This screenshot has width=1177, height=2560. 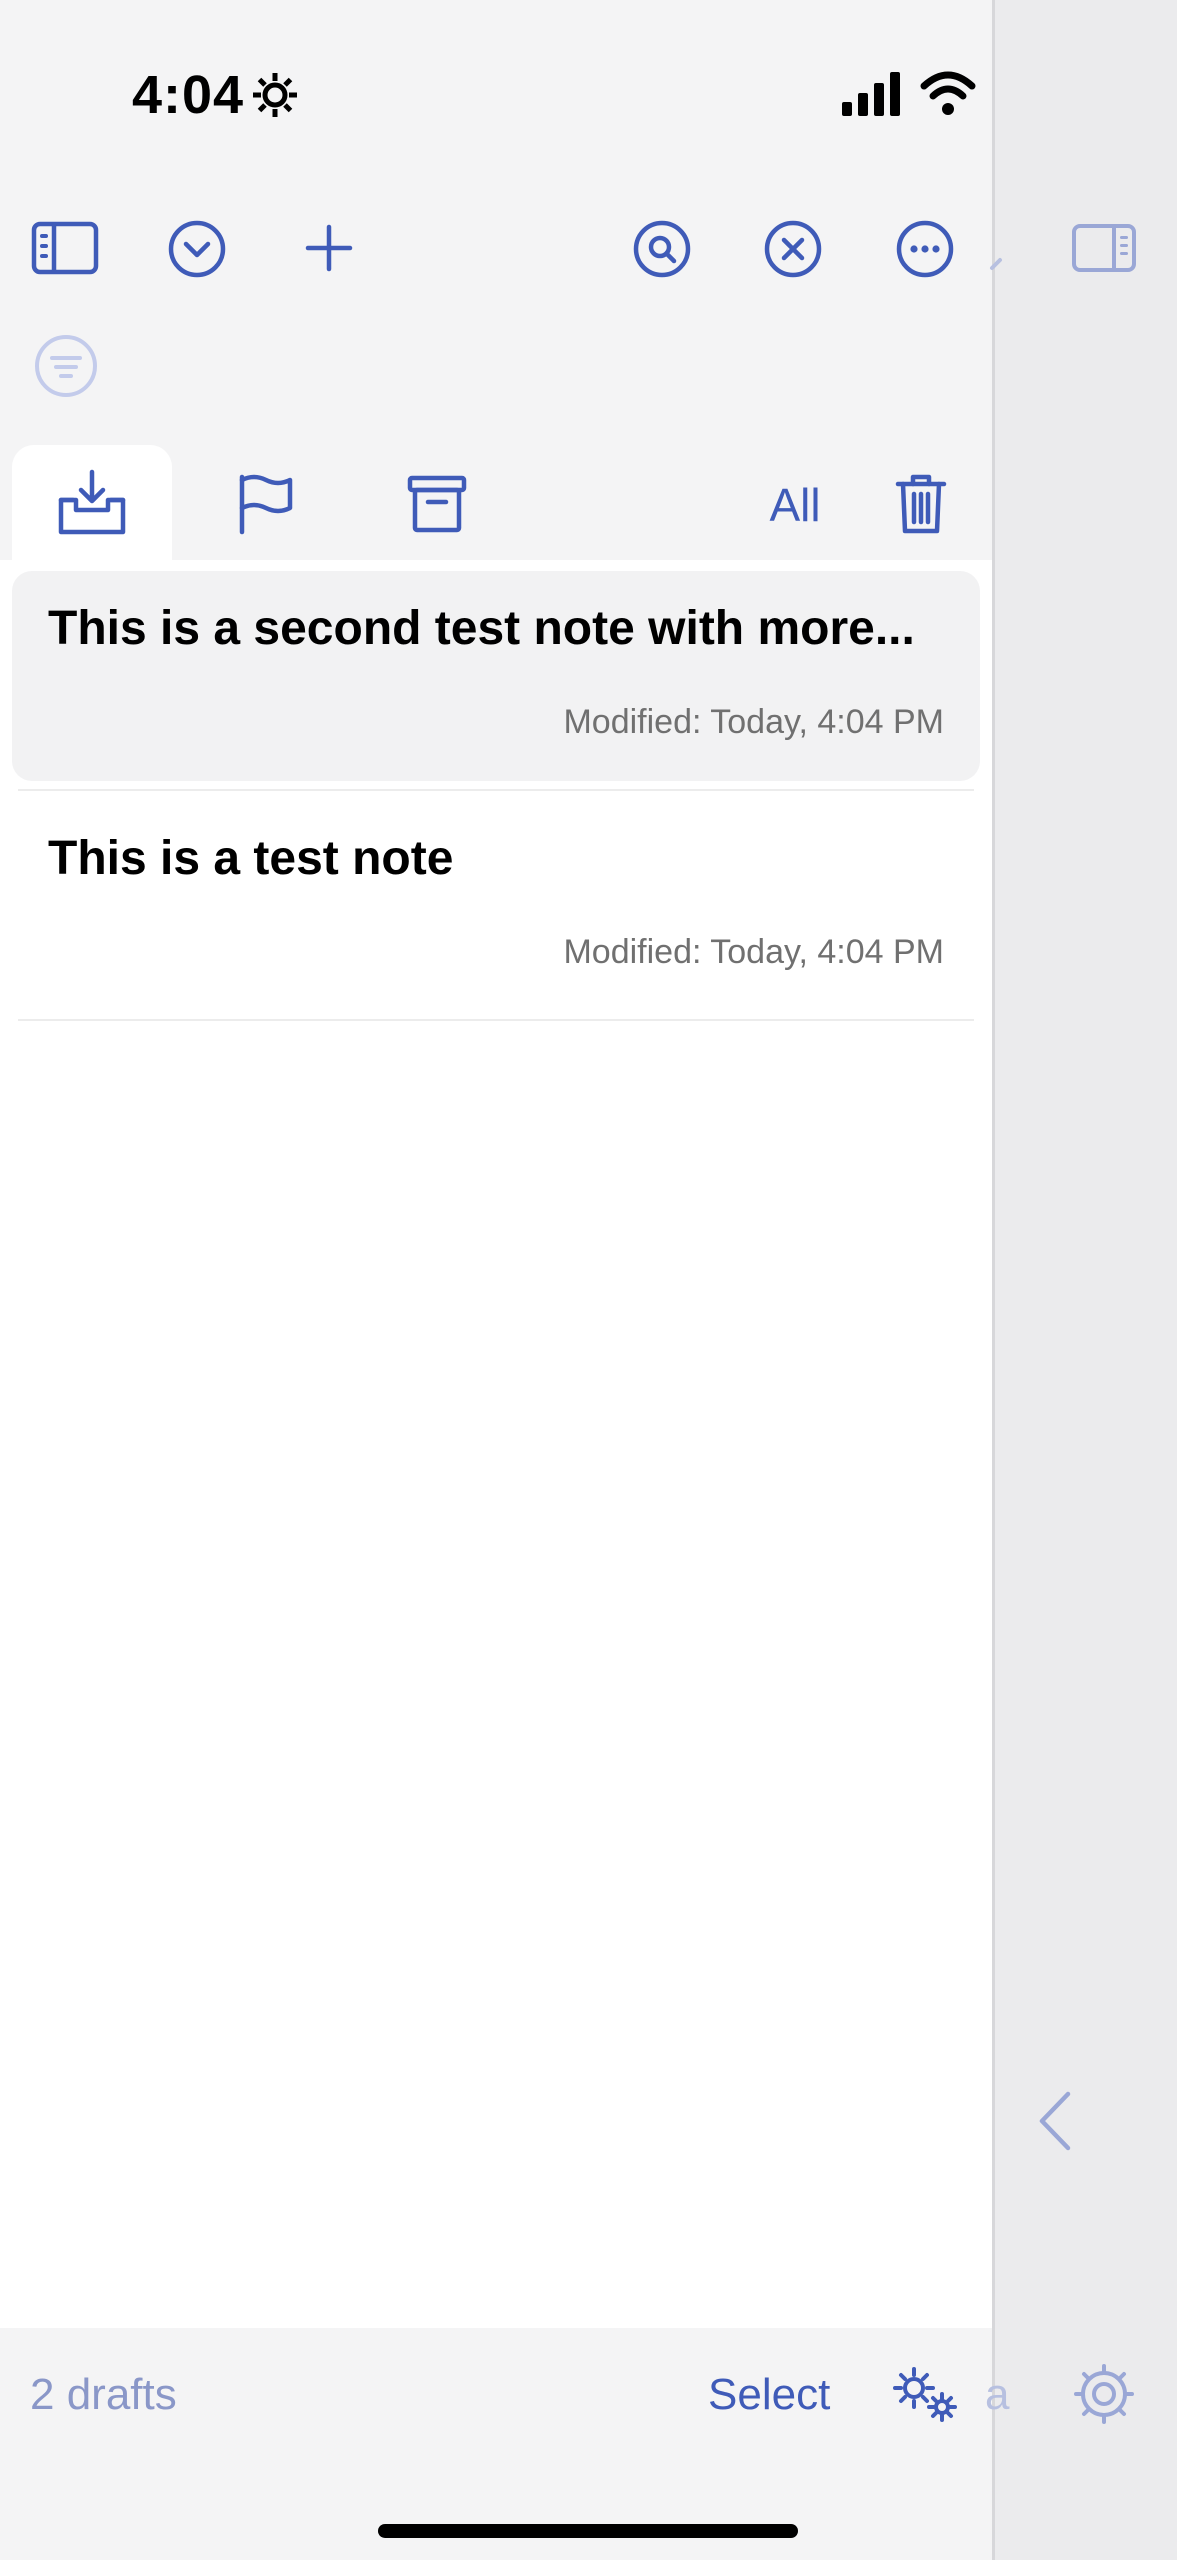 What do you see at coordinates (1104, 248) in the screenshot?
I see `right-sidebar-icon` at bounding box center [1104, 248].